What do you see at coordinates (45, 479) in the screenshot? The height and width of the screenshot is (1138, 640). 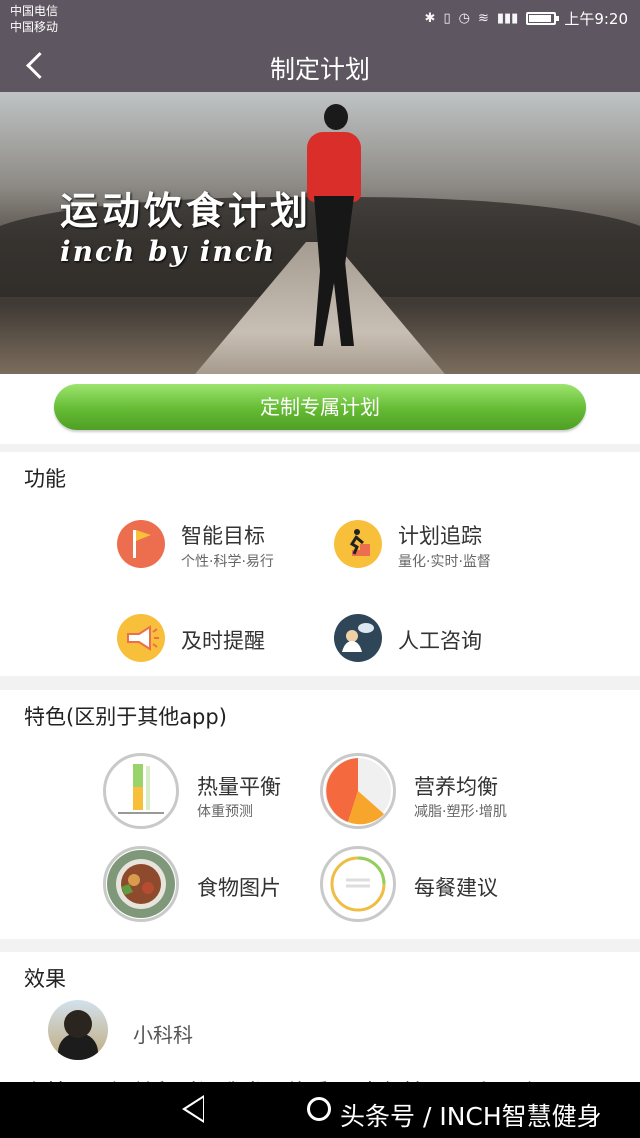 I see `features-title: 功能` at bounding box center [45, 479].